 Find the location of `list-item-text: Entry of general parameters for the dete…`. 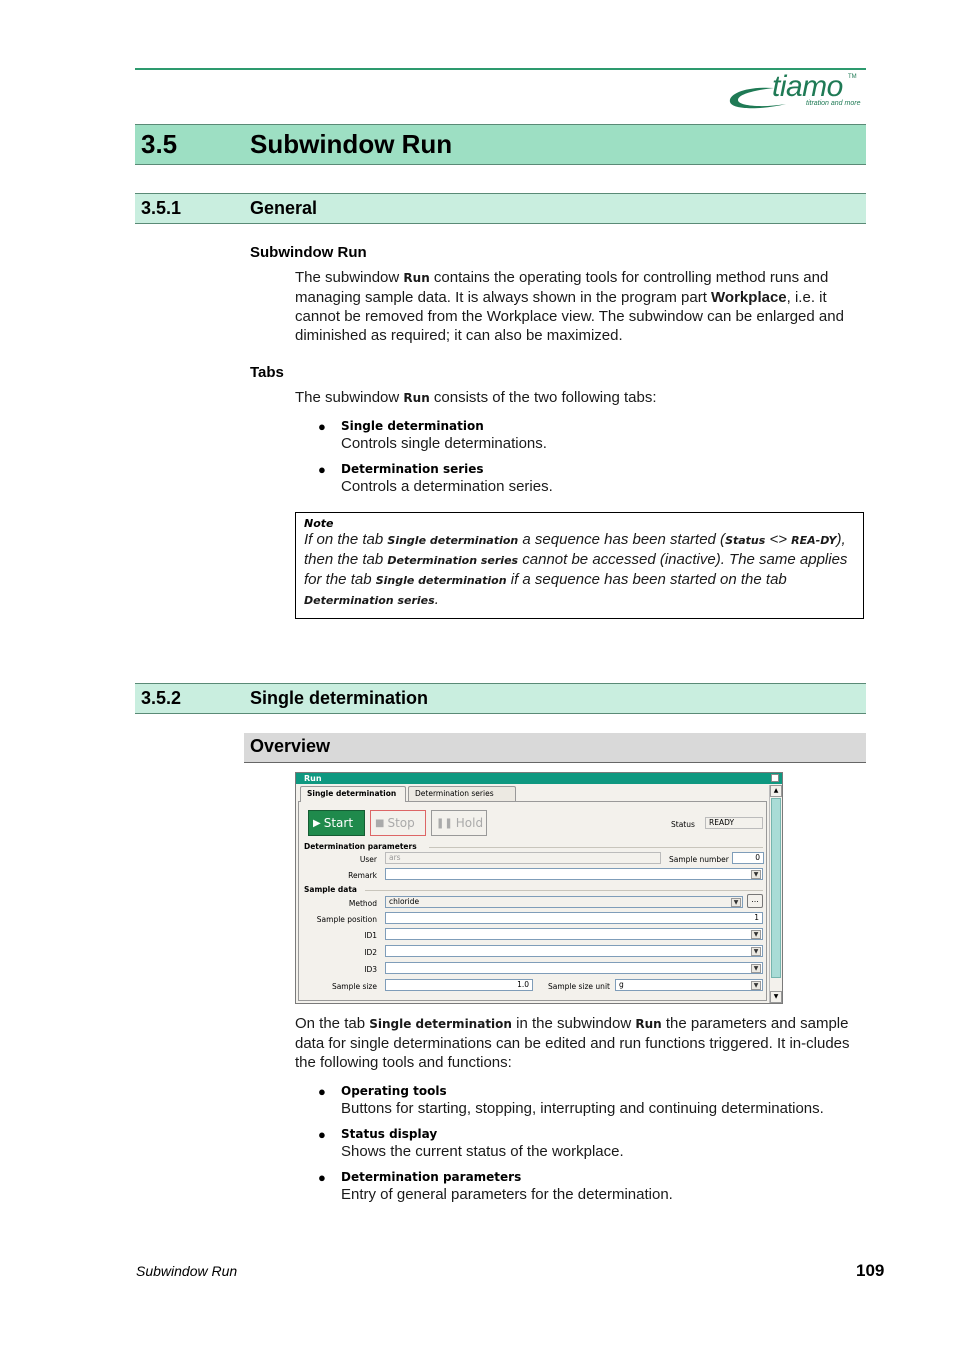

list-item-text: Entry of general parameters for the dete… is located at coordinates (507, 1194).